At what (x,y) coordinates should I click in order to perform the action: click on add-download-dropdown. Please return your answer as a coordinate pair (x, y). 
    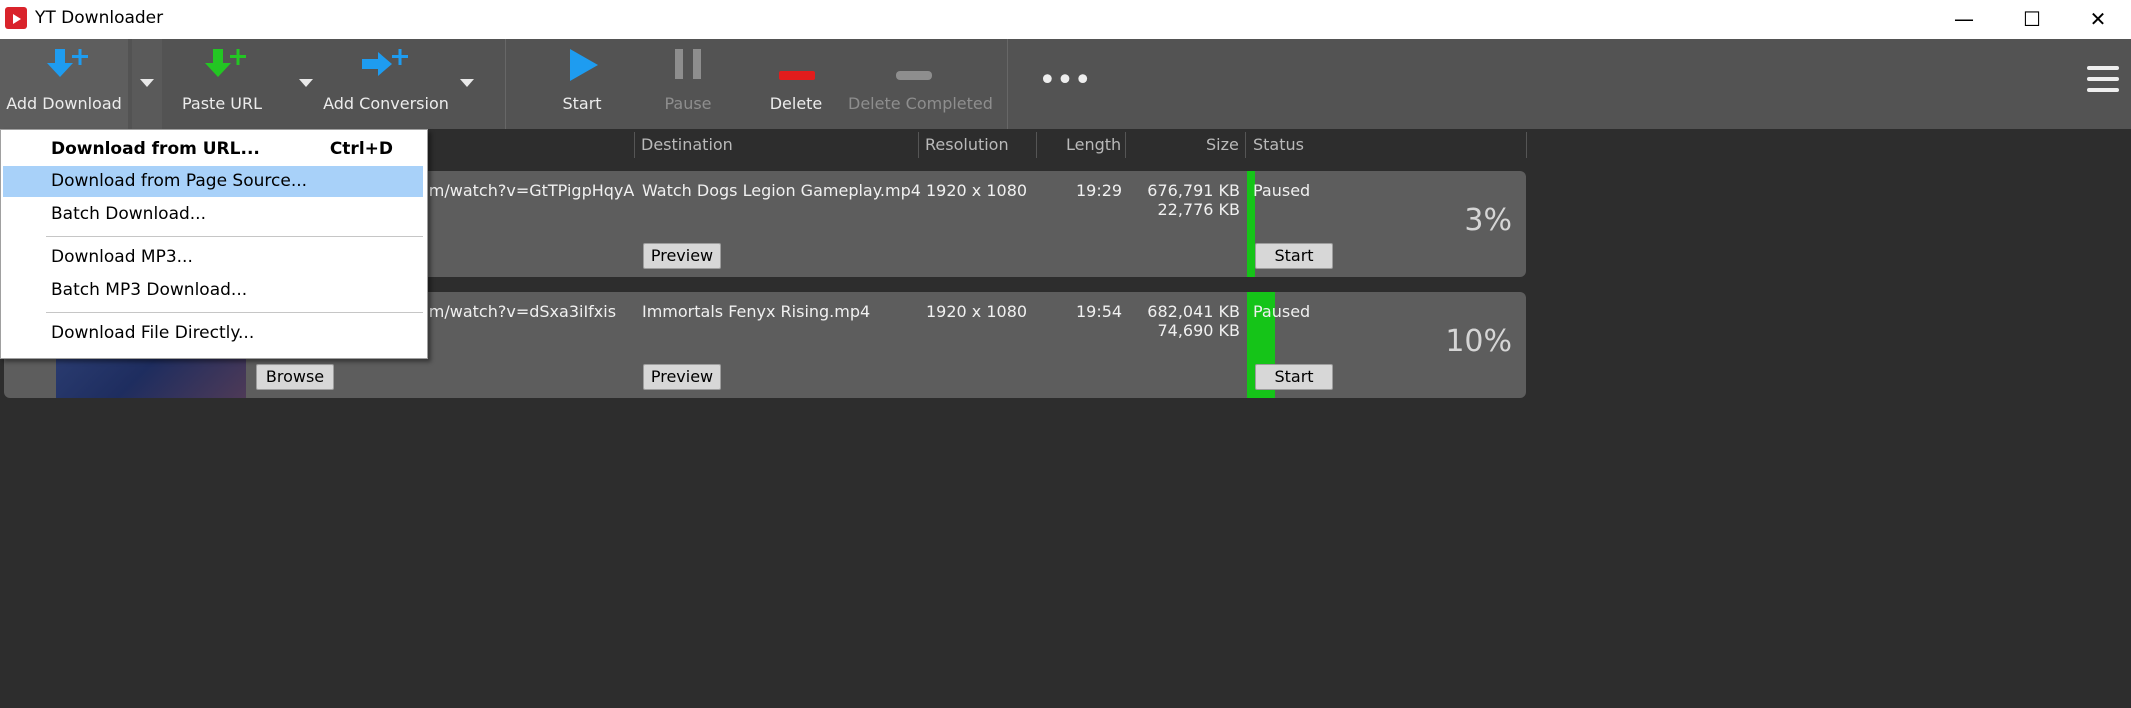
    Looking at the image, I should click on (147, 84).